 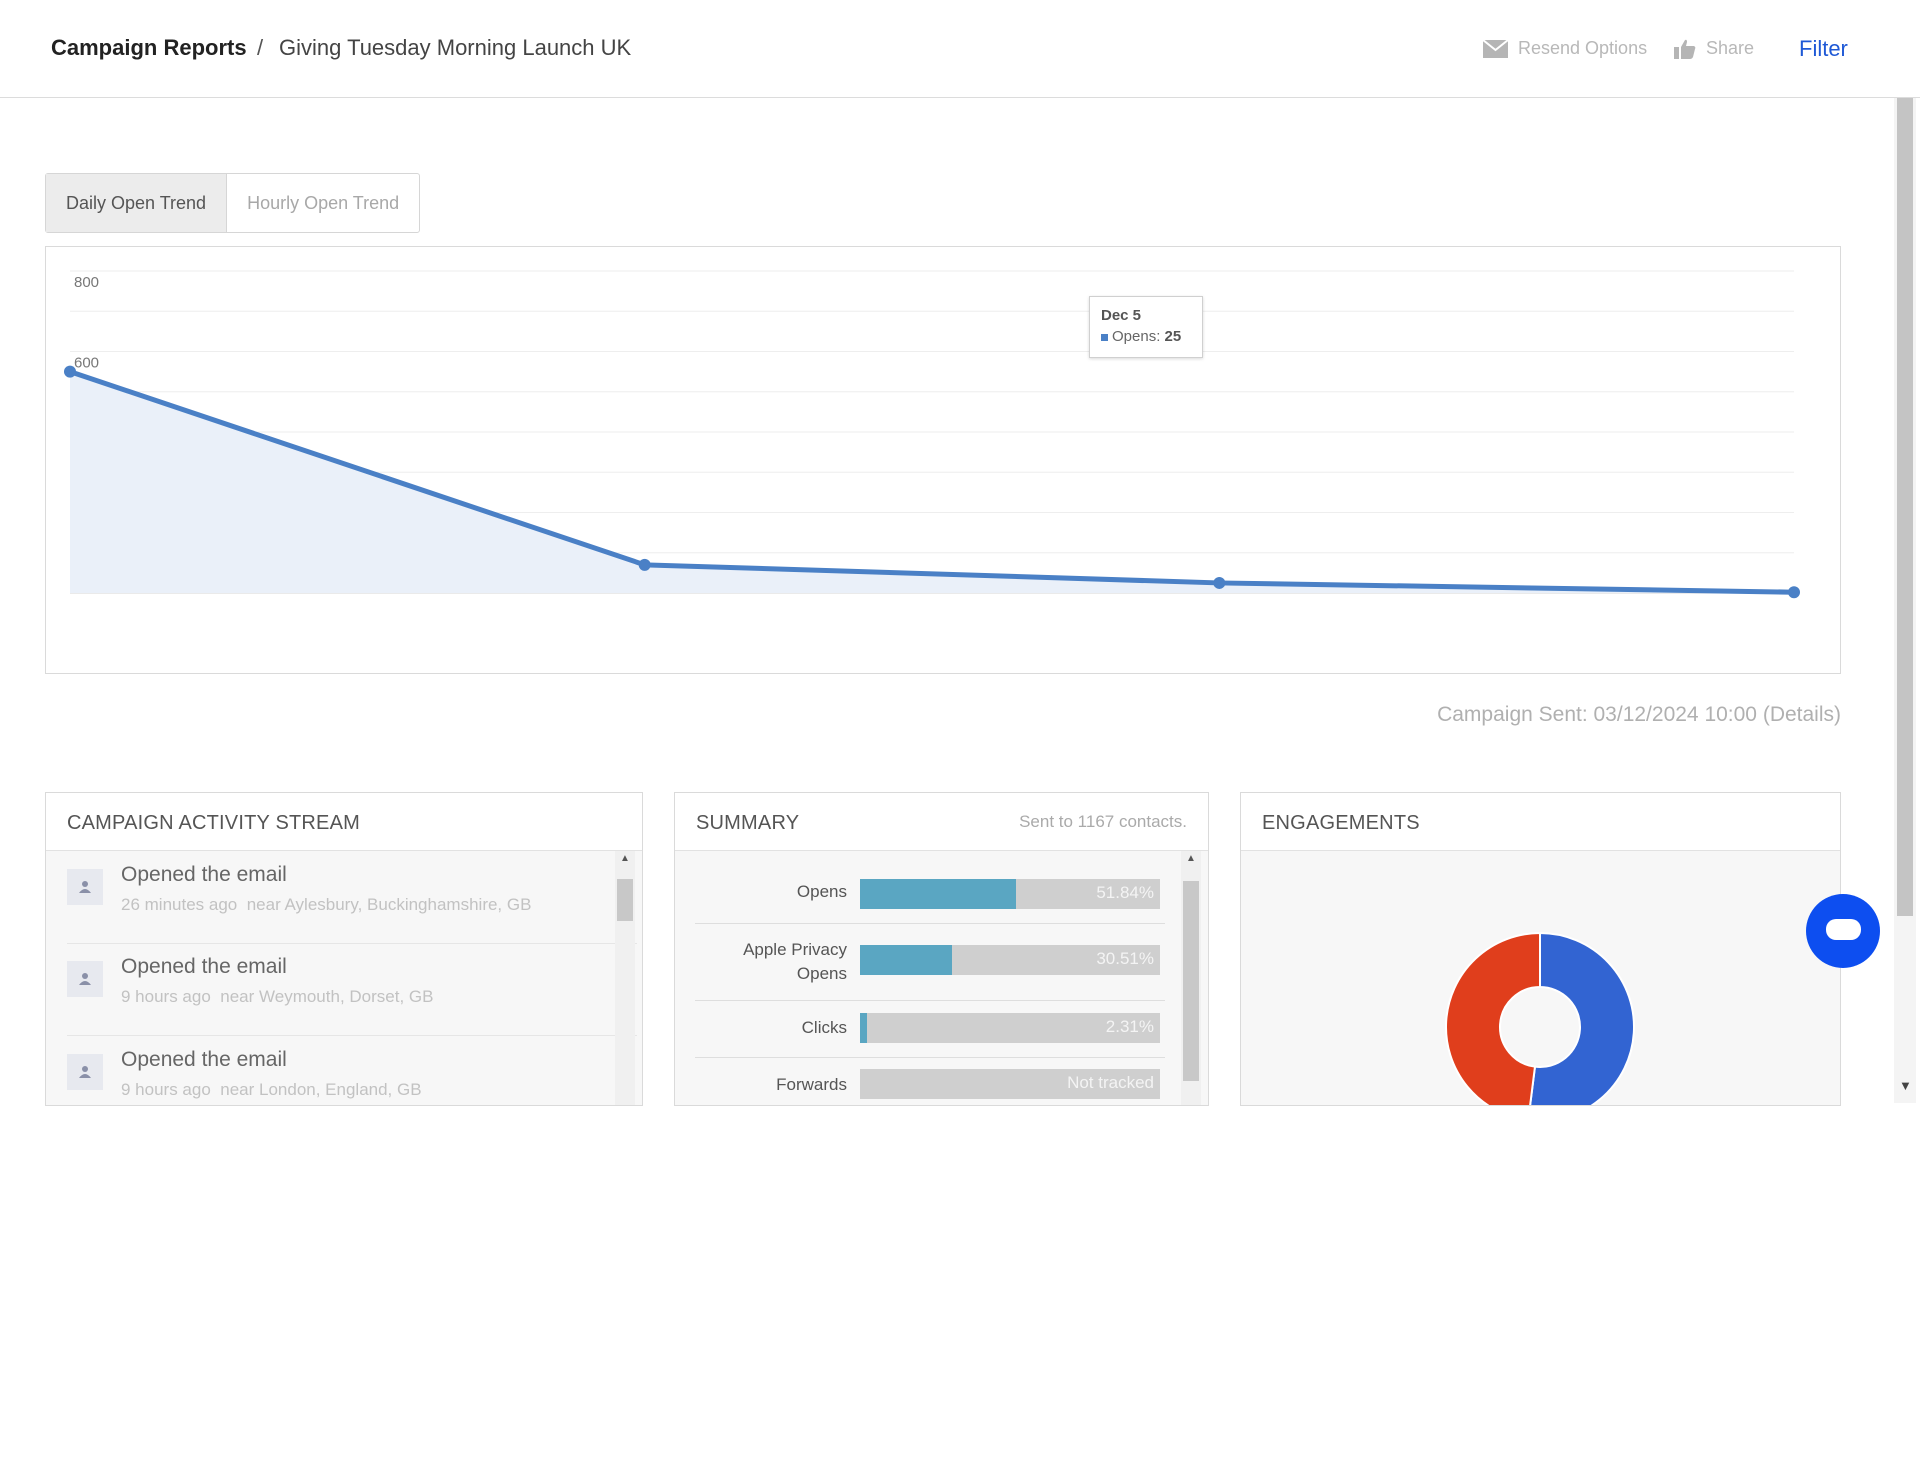 I want to click on engagements-body, so click(x=1540, y=978).